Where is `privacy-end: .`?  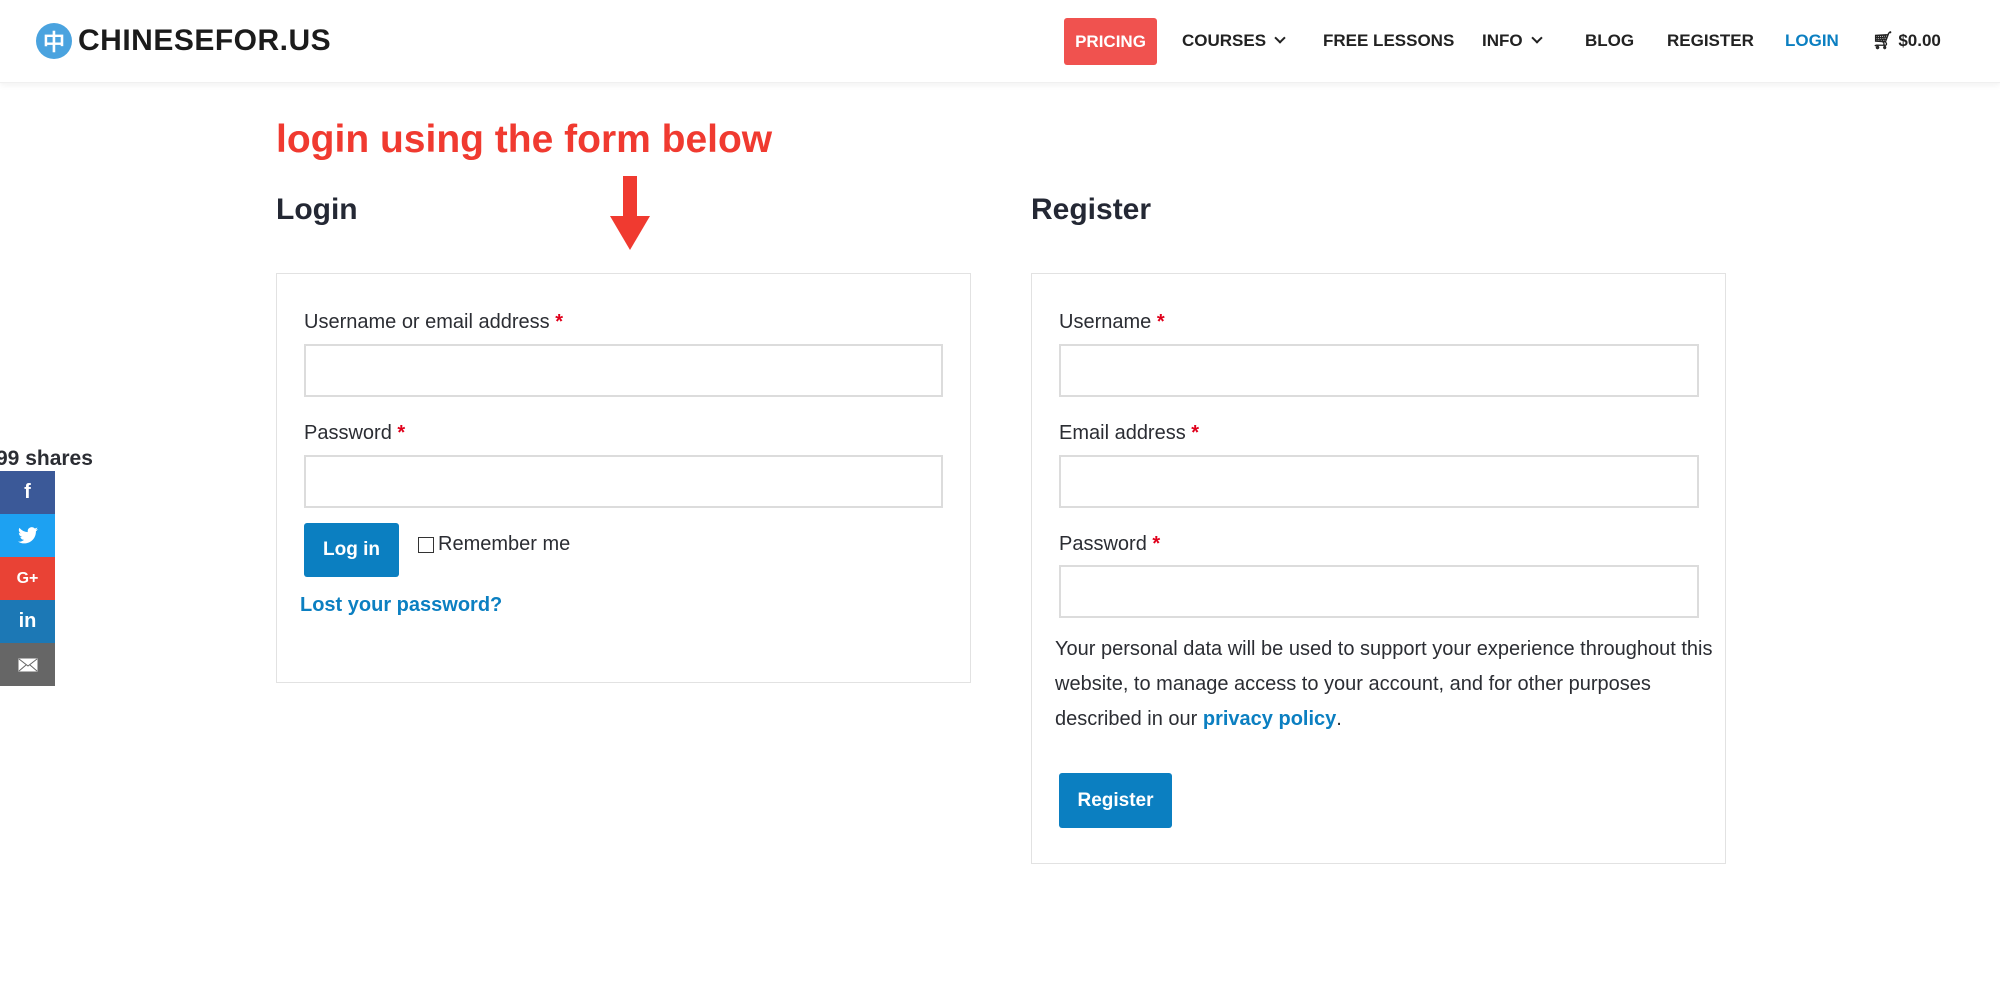
privacy-end: . is located at coordinates (1339, 719).